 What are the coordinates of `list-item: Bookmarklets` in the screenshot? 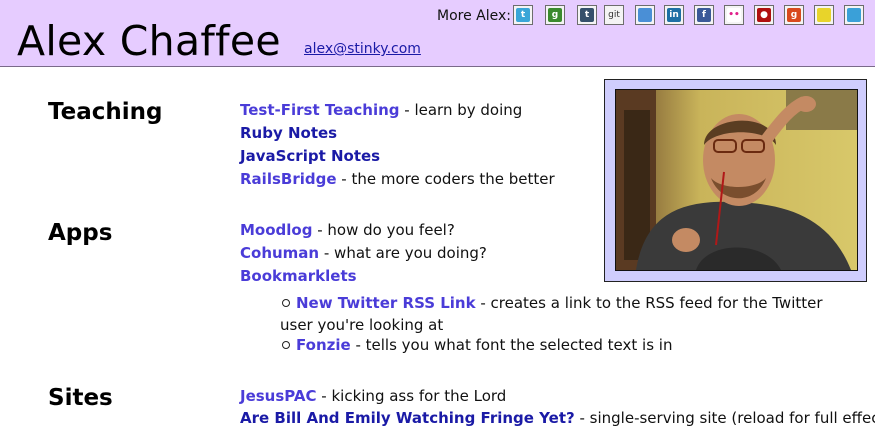 It's located at (298, 276).